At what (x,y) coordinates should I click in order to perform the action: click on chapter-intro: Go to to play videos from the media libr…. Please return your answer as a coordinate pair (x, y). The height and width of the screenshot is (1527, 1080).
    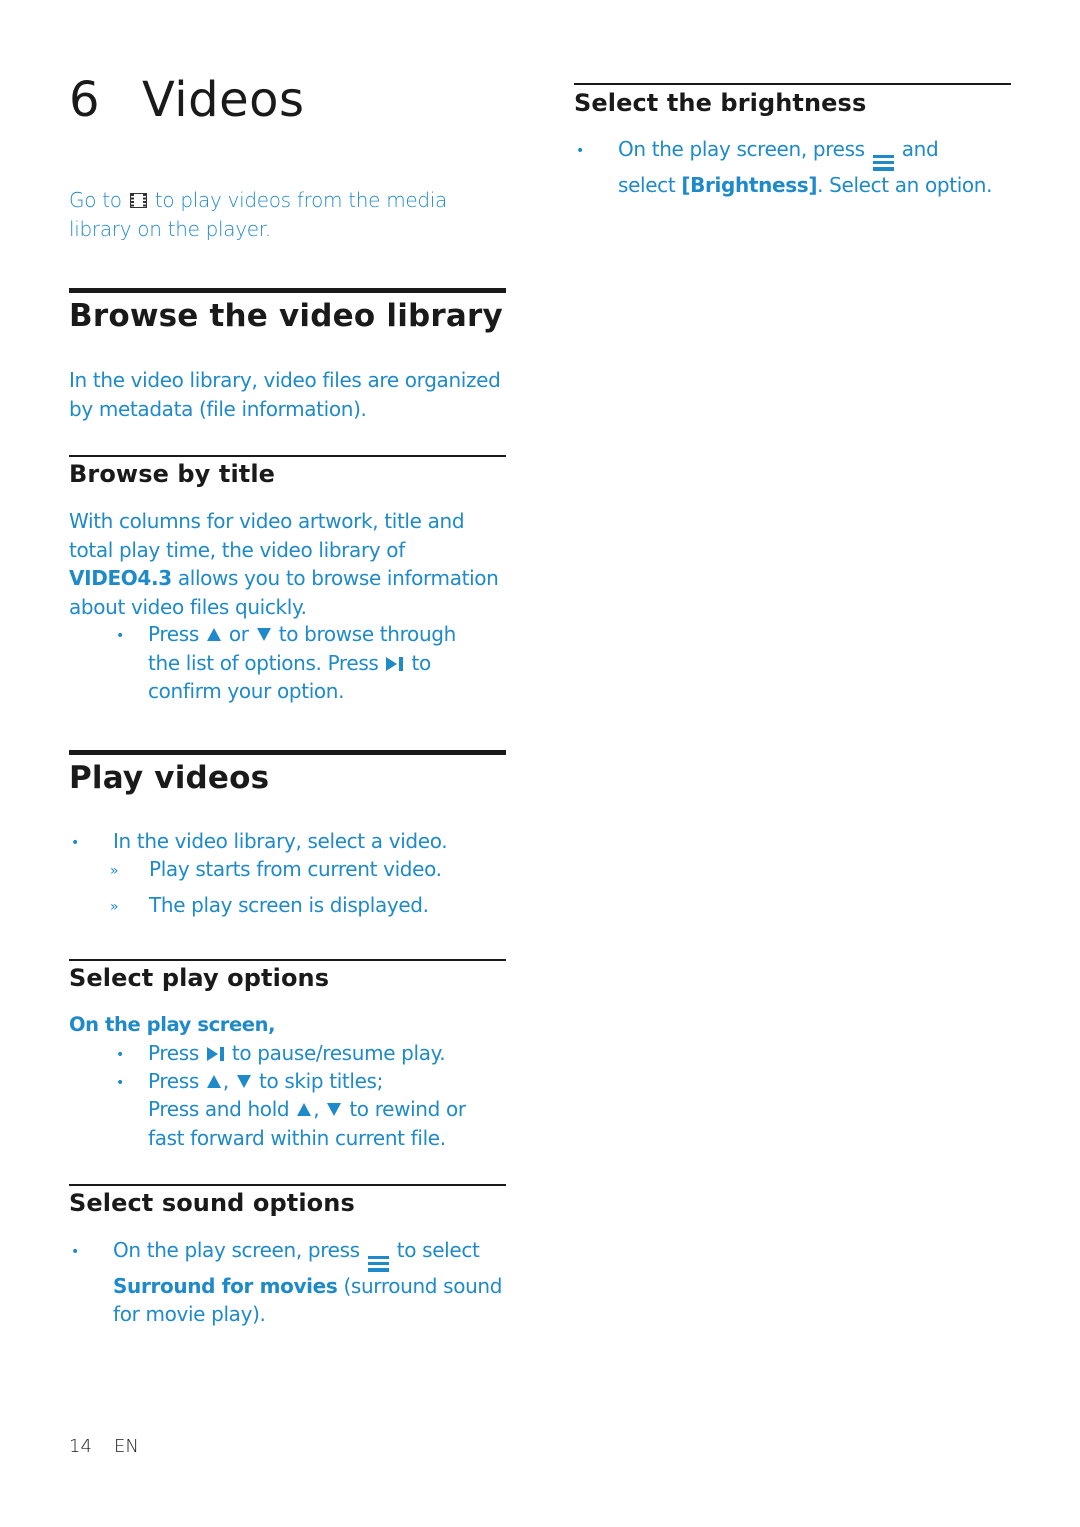
    Looking at the image, I should click on (287, 214).